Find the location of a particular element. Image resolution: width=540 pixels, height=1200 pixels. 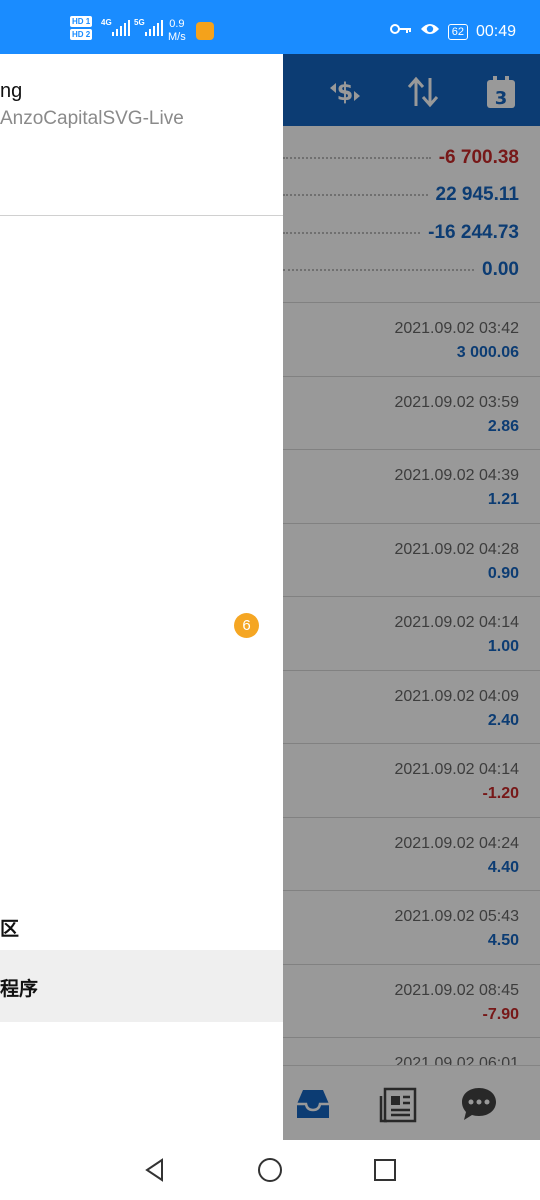

network-speed: 0.9 M/s is located at coordinates (177, 31).